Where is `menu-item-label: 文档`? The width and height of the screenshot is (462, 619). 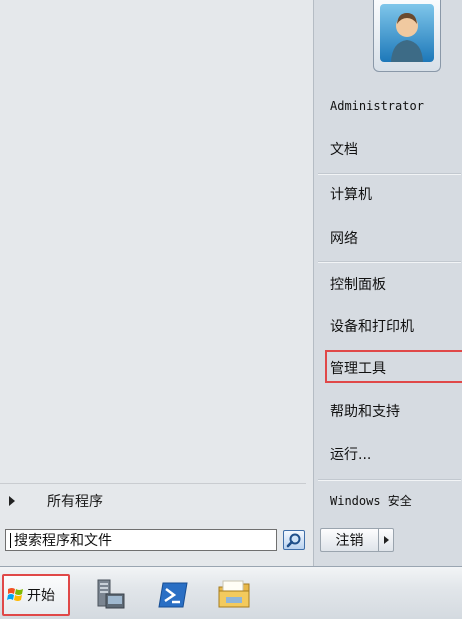 menu-item-label: 文档 is located at coordinates (344, 150).